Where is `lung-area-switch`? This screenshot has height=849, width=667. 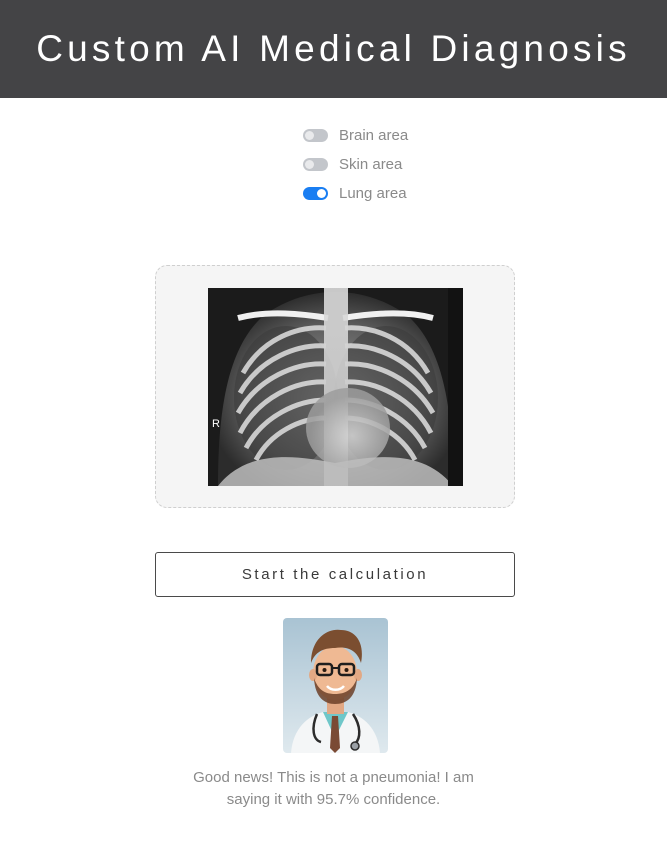 lung-area-switch is located at coordinates (315, 193).